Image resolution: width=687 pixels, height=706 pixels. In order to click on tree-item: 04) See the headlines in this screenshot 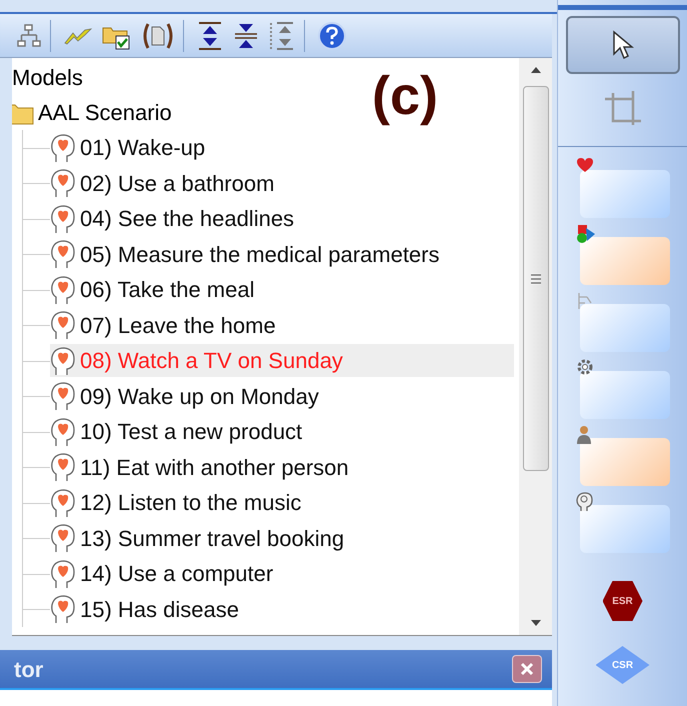, I will do `click(176, 219)`.